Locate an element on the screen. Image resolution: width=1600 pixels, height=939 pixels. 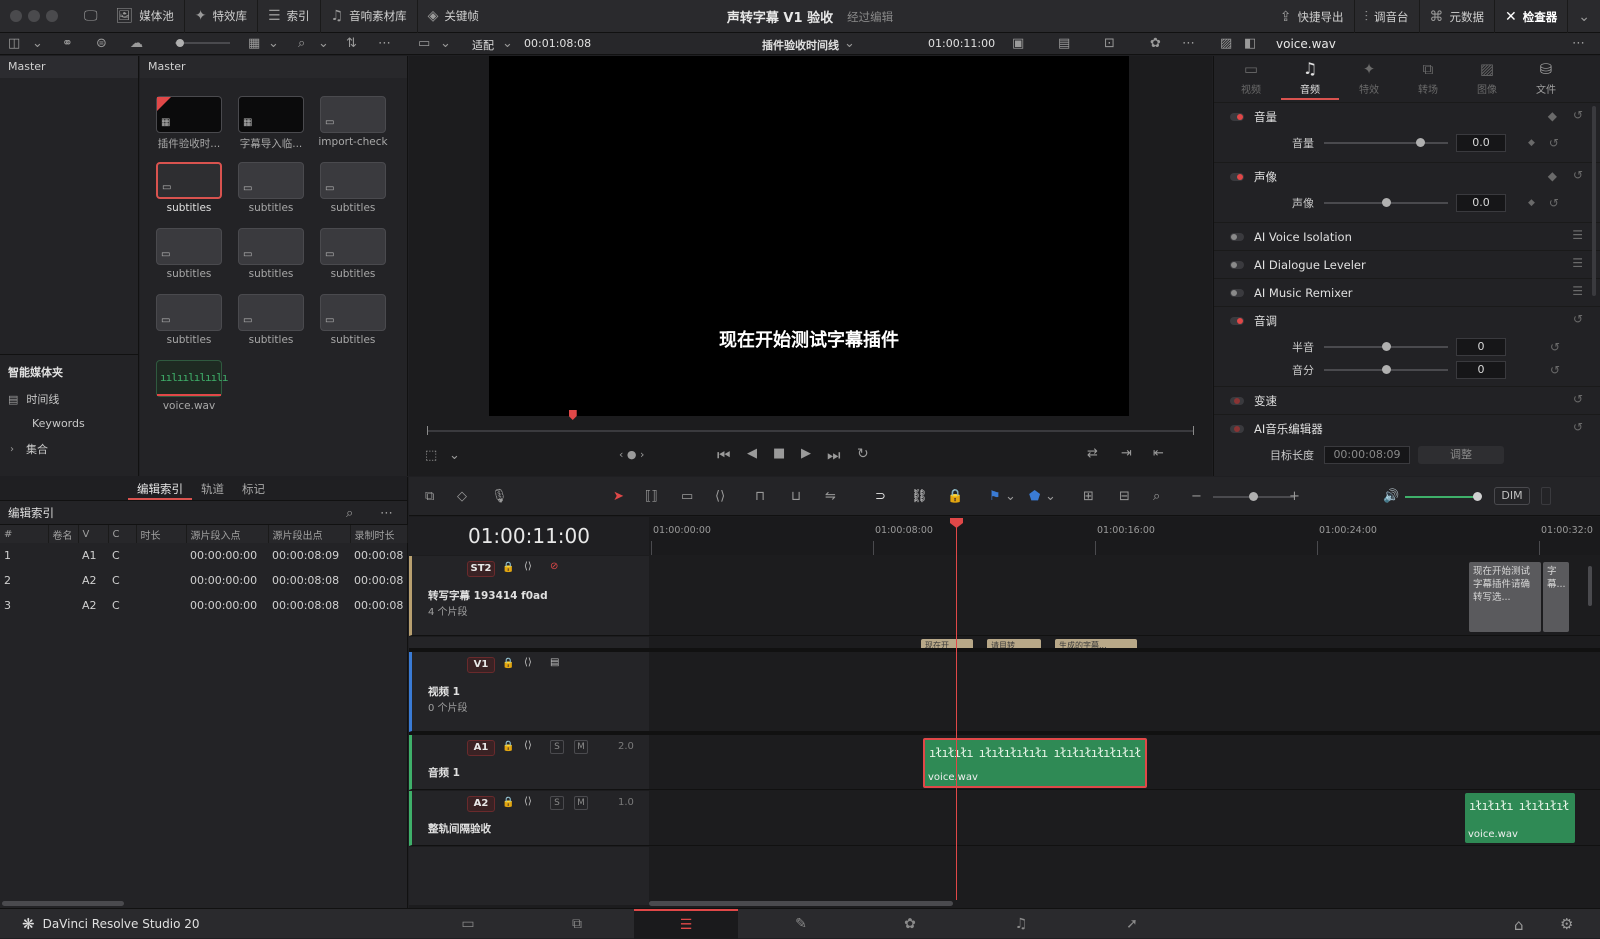
cents-slider-knob is located at coordinates (1386, 369).